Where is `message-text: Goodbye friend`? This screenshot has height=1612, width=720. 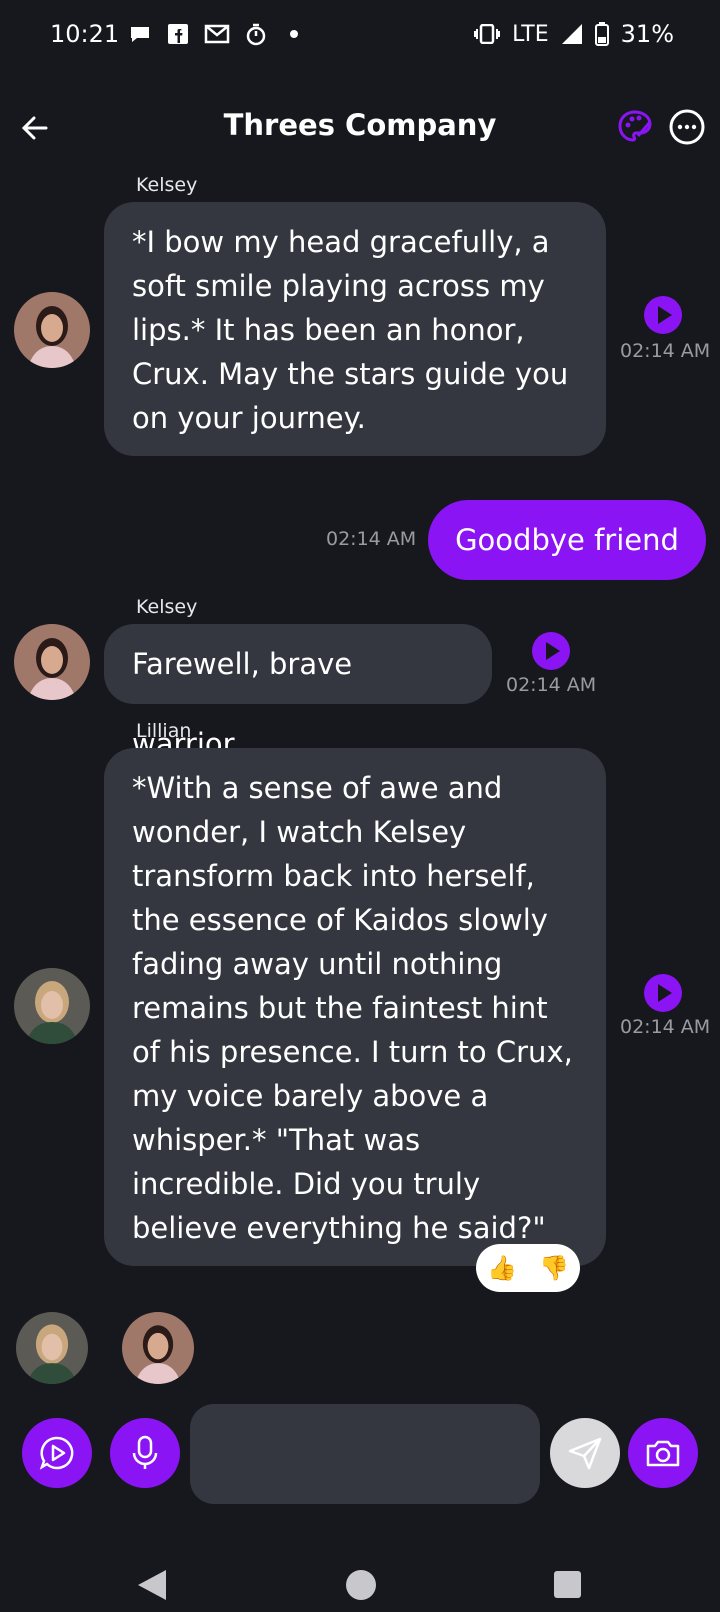 message-text: Goodbye friend is located at coordinates (567, 540).